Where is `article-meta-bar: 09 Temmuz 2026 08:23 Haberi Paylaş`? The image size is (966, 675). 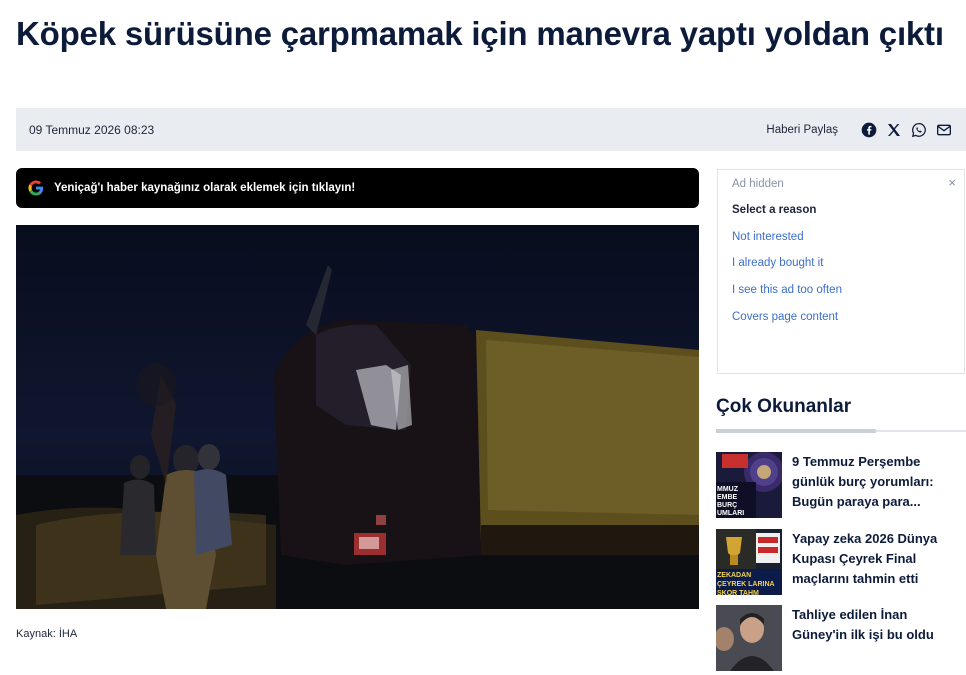 article-meta-bar: 09 Temmuz 2026 08:23 Haberi Paylaş is located at coordinates (491, 129).